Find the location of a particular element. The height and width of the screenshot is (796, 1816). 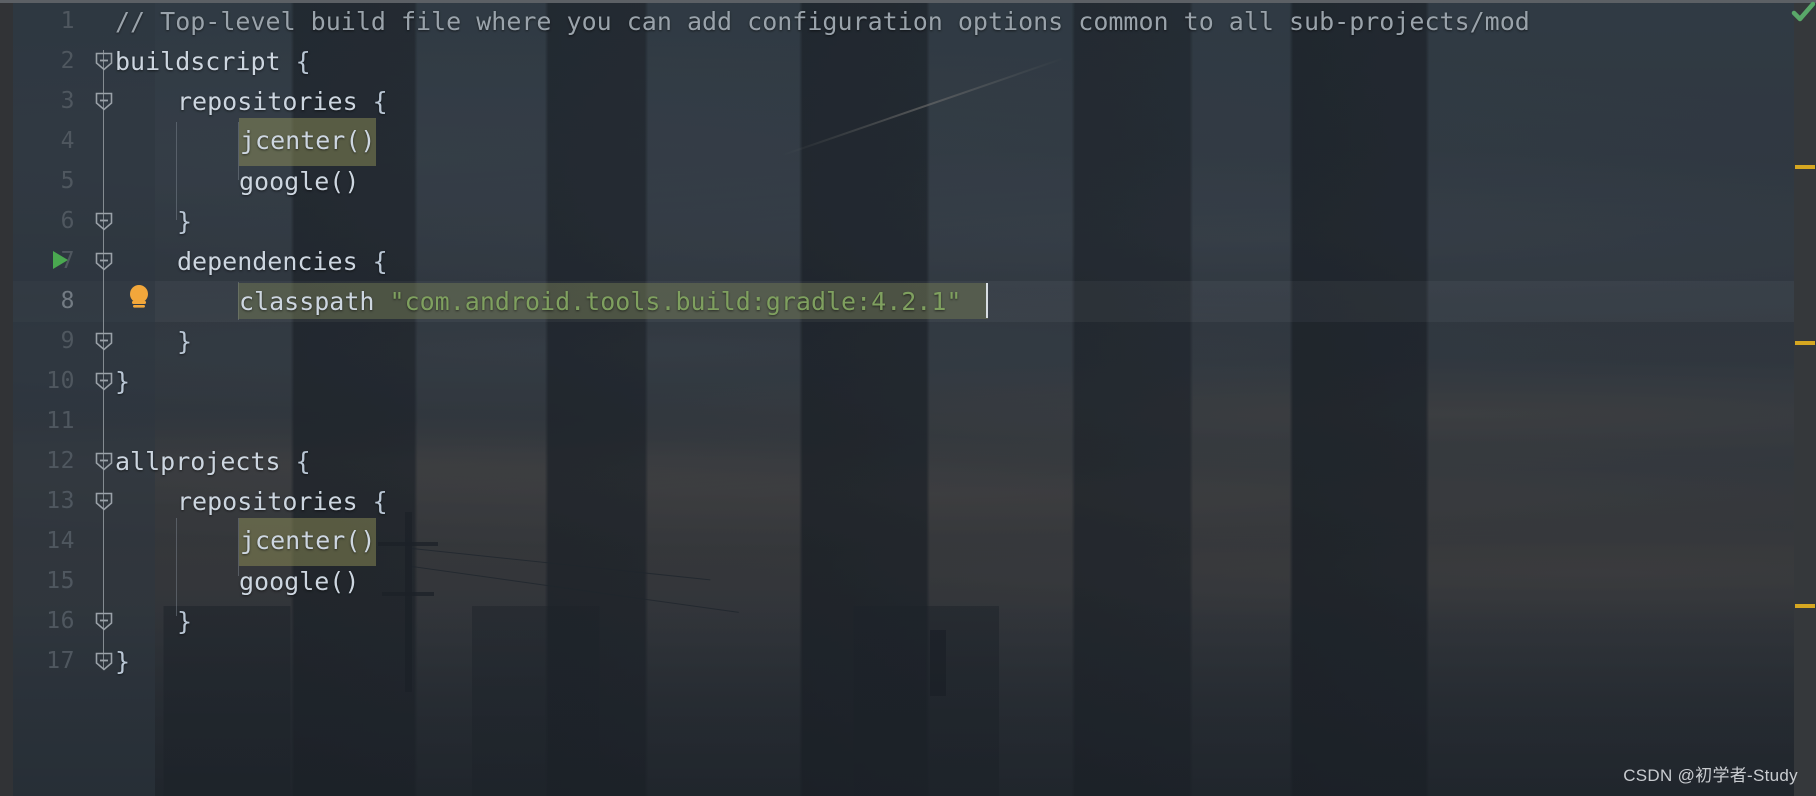

code-token-plain: allprojects is located at coordinates (205, 461).